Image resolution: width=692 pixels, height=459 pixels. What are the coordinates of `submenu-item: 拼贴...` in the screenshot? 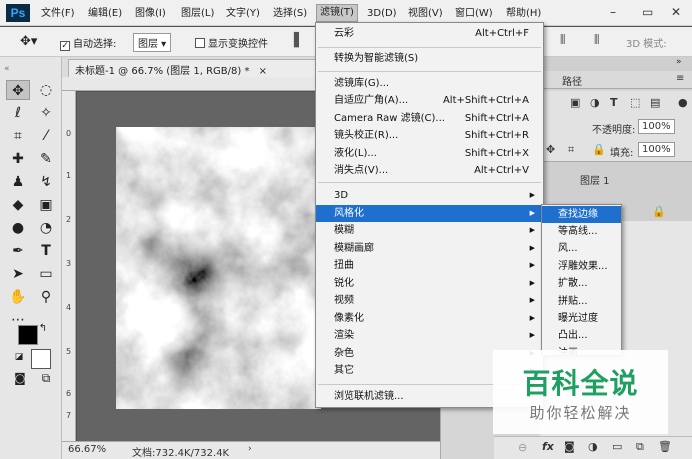 It's located at (581, 301).